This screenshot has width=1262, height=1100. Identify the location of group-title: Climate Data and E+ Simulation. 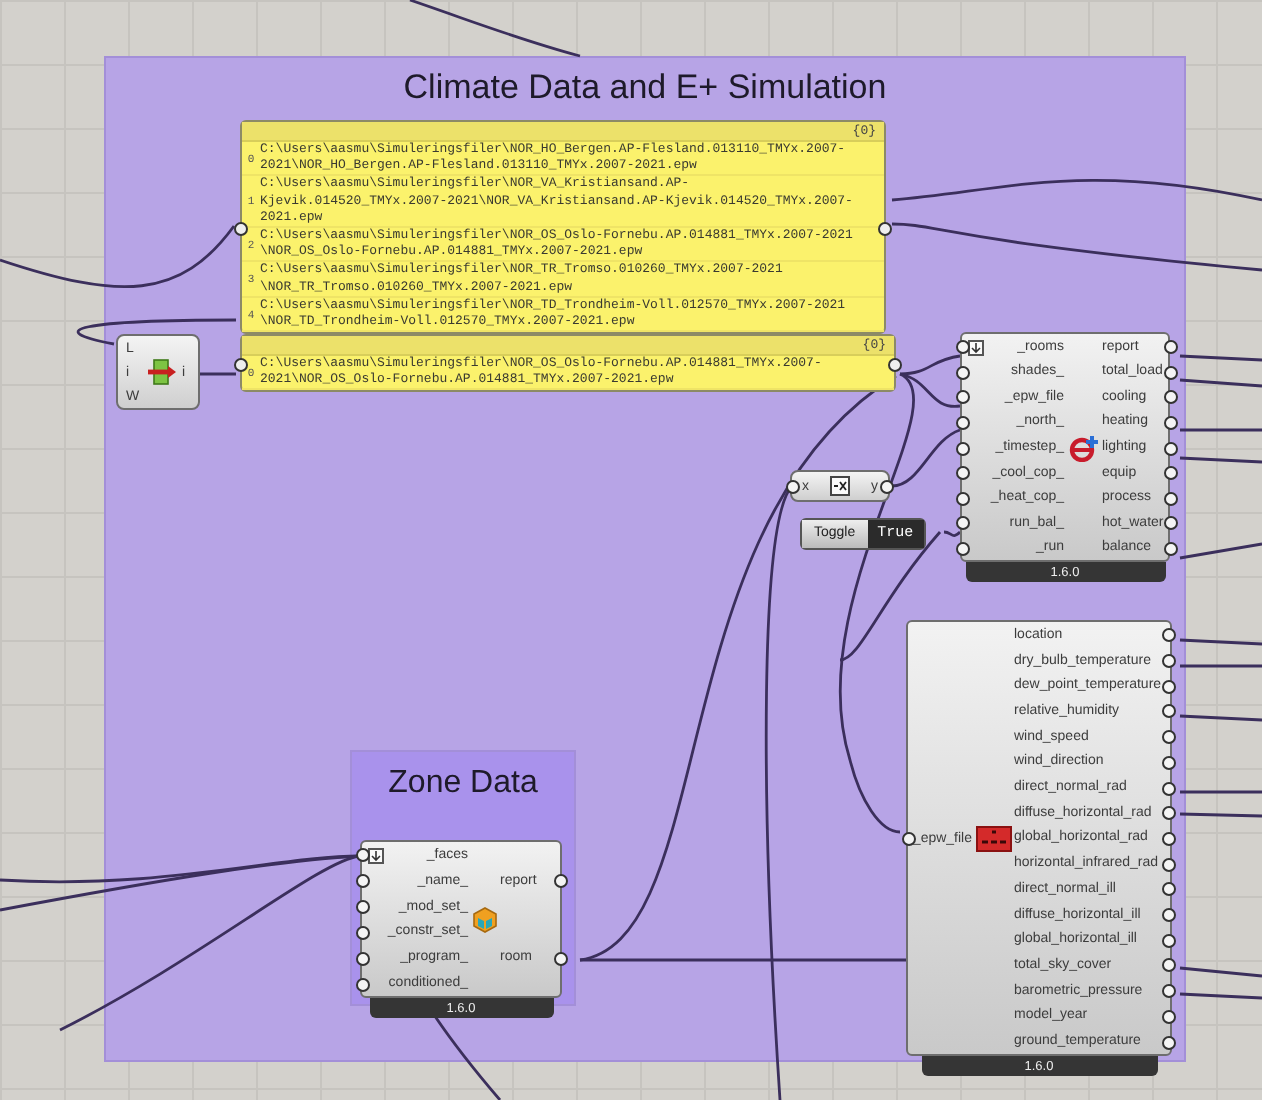
(645, 88).